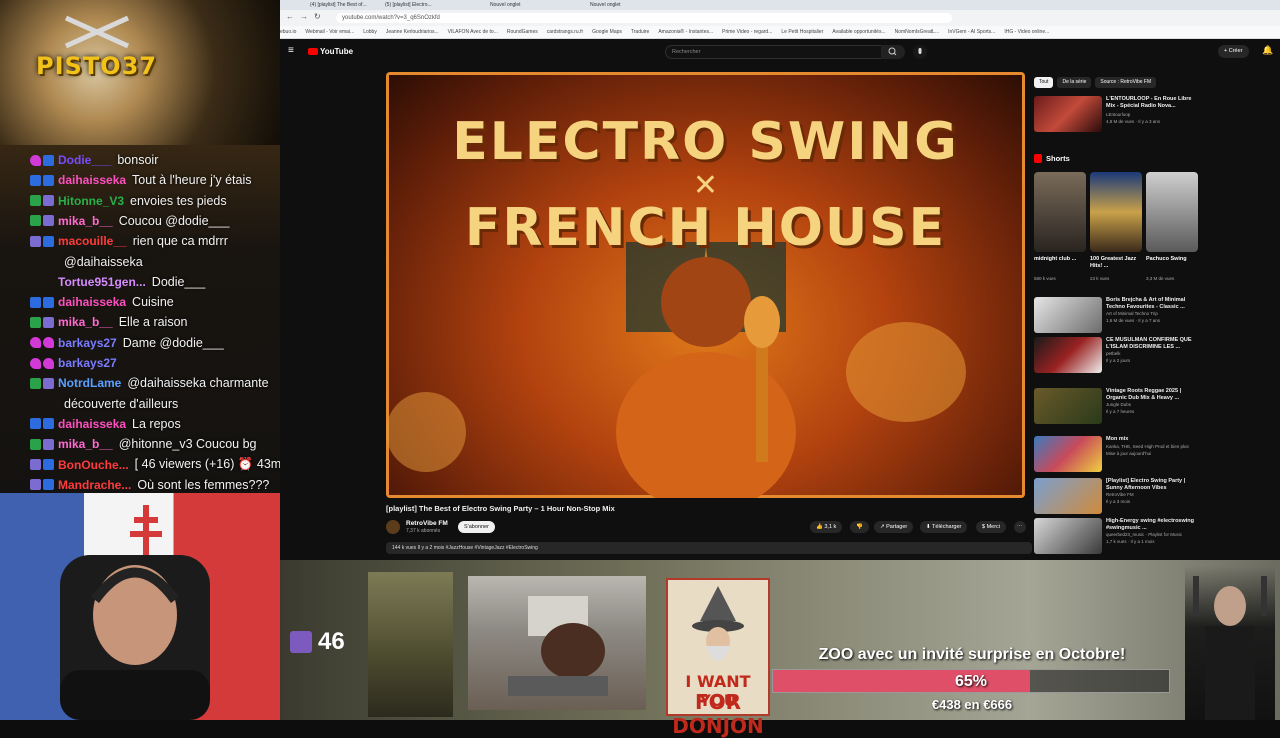 Image resolution: width=1280 pixels, height=738 pixels. I want to click on rec-views: Il y a 3 mois, so click(1118, 501).